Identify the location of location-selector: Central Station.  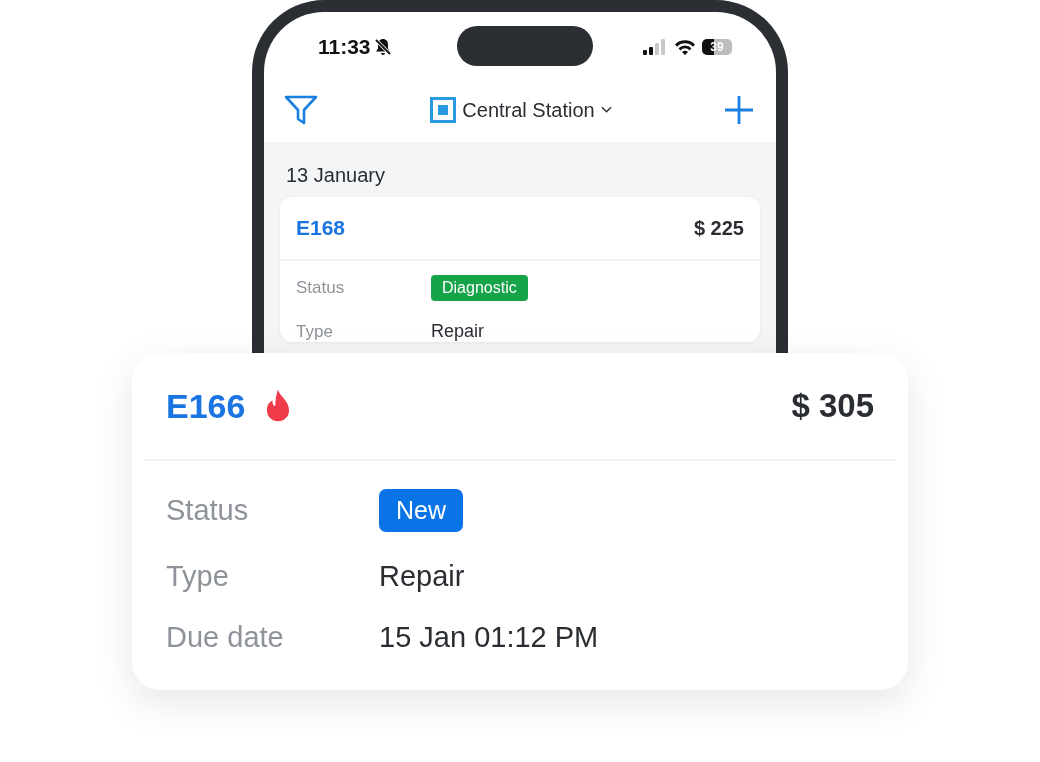
(521, 110).